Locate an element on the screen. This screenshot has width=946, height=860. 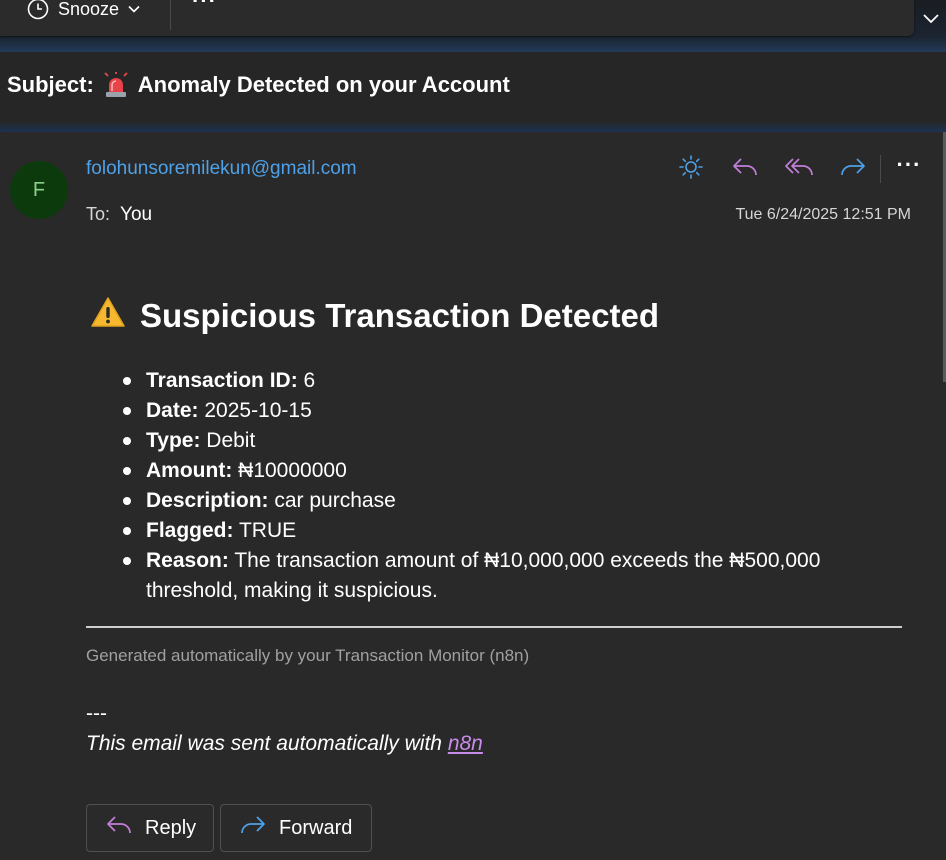
subject-text: Anomaly Detected on your Account is located at coordinates (323, 84).